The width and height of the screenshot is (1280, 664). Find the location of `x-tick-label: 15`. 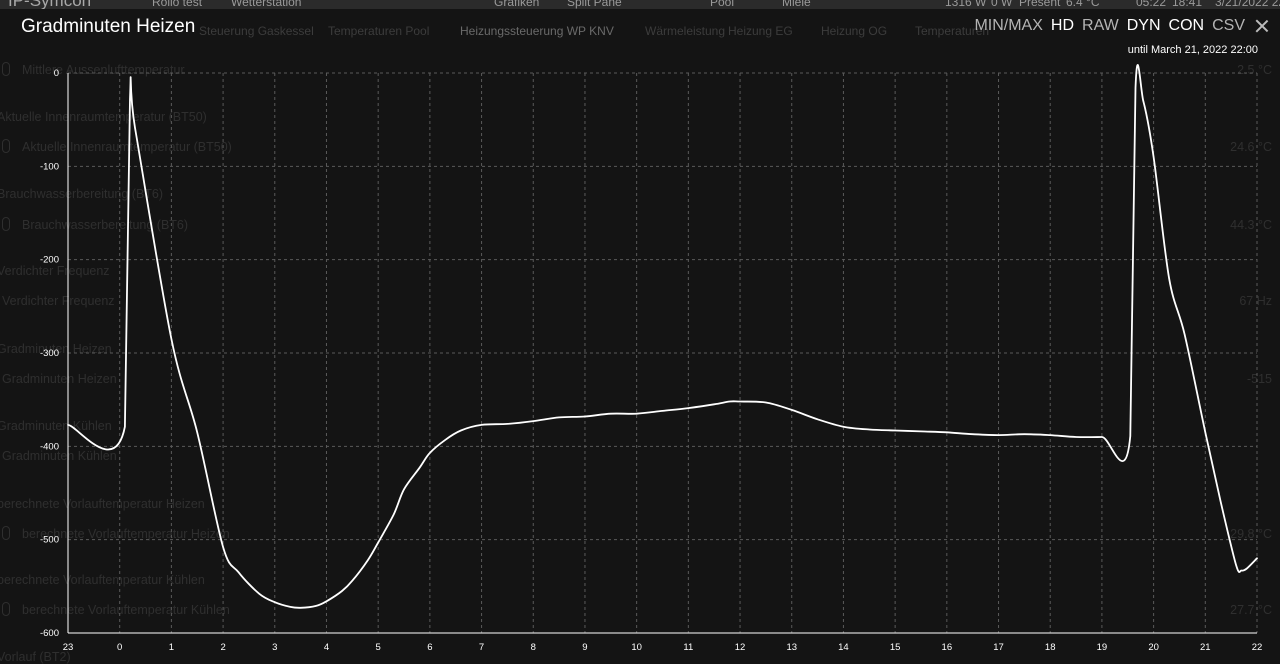

x-tick-label: 15 is located at coordinates (895, 647).